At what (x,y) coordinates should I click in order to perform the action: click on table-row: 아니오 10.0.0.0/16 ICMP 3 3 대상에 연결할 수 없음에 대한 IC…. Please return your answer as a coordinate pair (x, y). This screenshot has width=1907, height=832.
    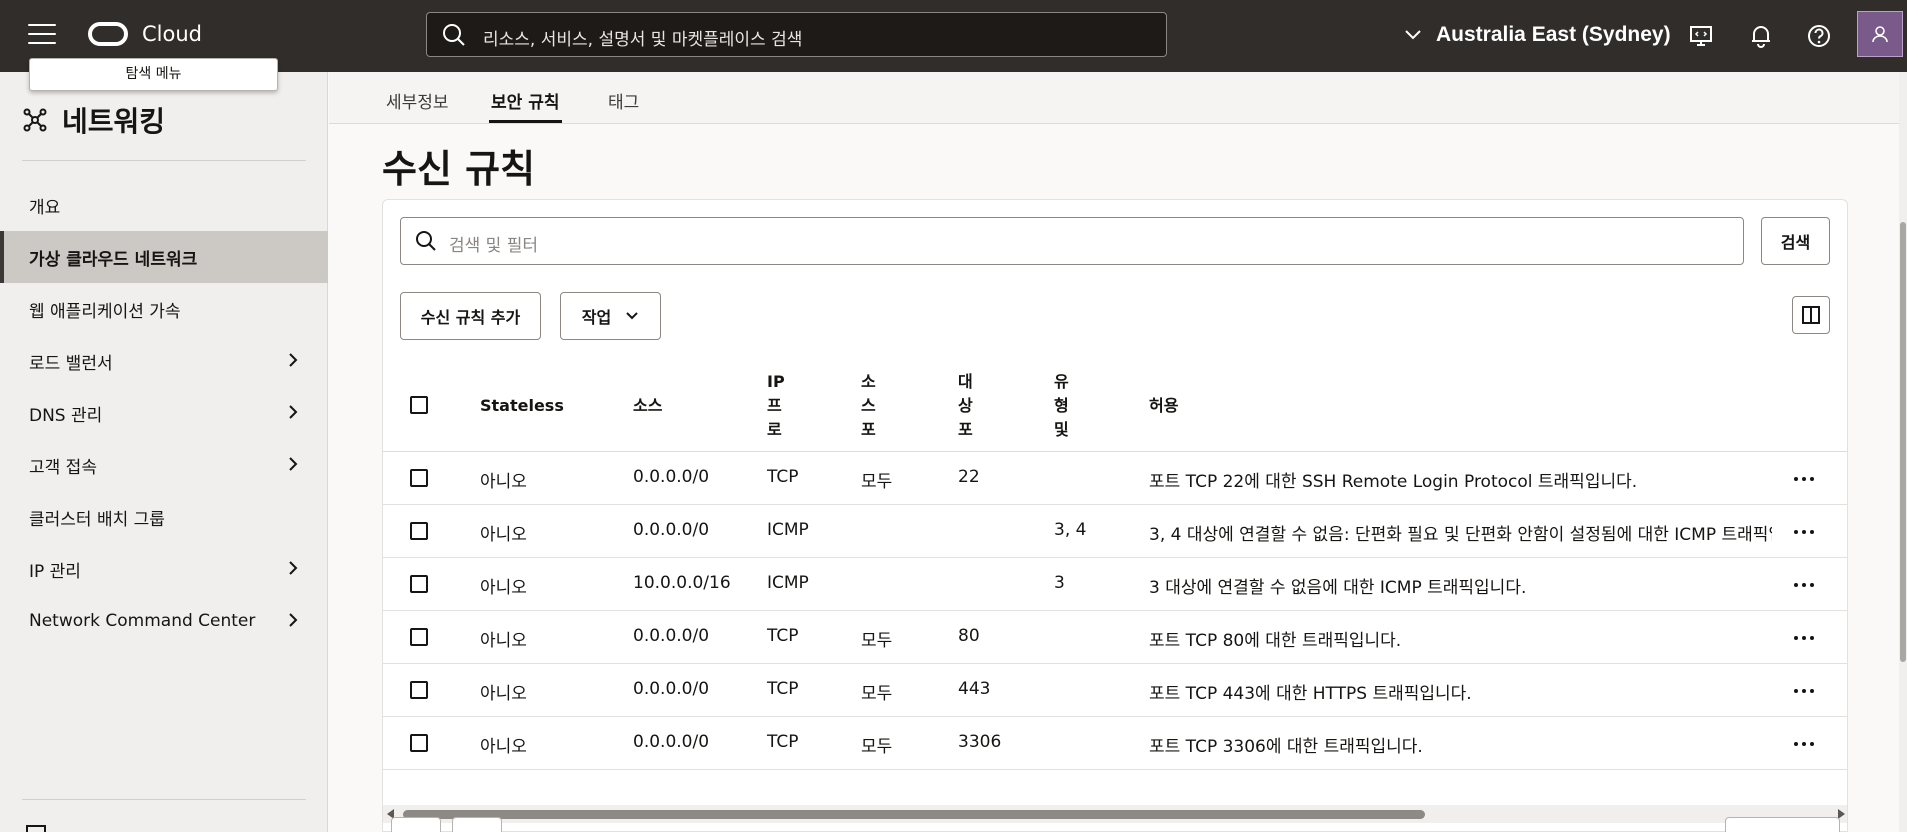
    Looking at the image, I should click on (1115, 584).